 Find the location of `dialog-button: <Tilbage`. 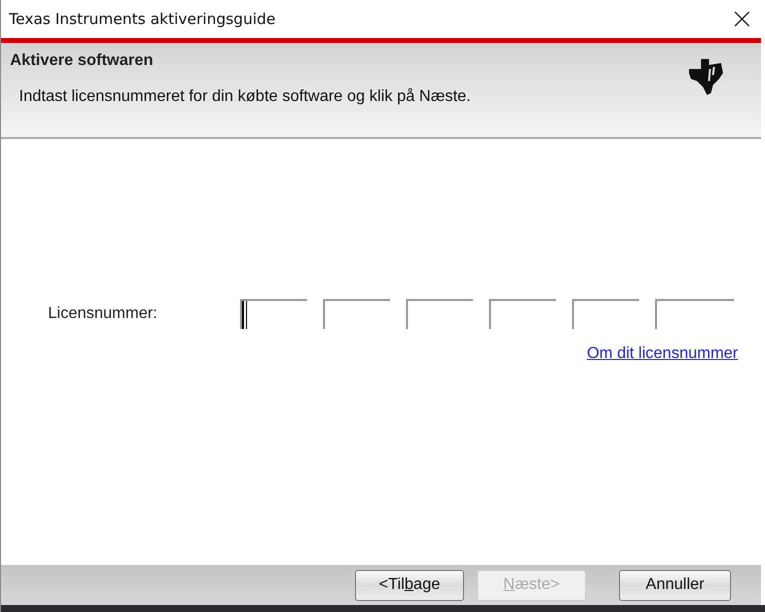

dialog-button: <Tilbage is located at coordinates (409, 585).